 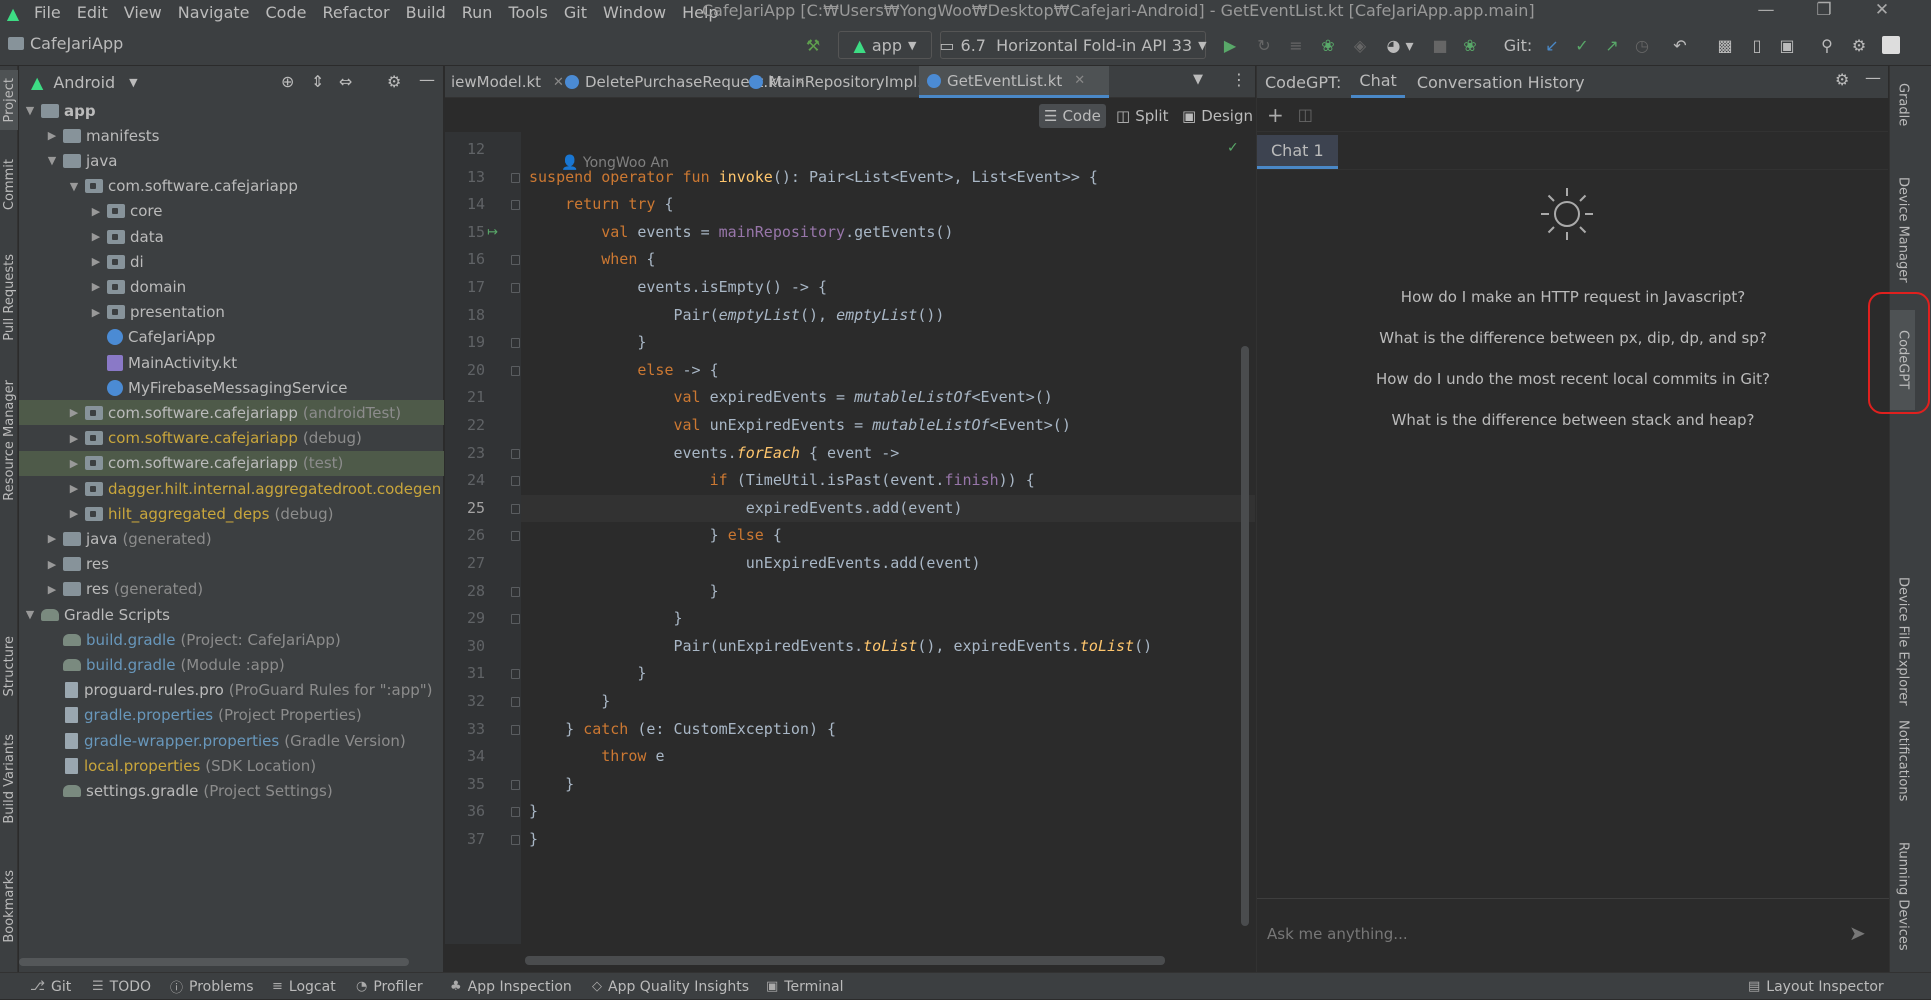 I want to click on mode-split-button: ◫ Split, so click(x=1142, y=116).